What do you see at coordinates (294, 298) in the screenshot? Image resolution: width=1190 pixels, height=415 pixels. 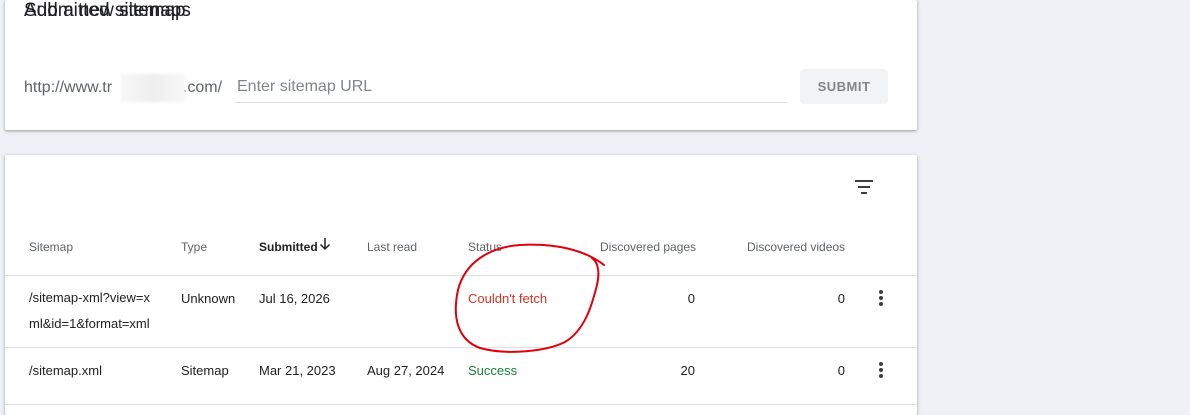 I see `row1-submitted: Jul 16, 2026` at bounding box center [294, 298].